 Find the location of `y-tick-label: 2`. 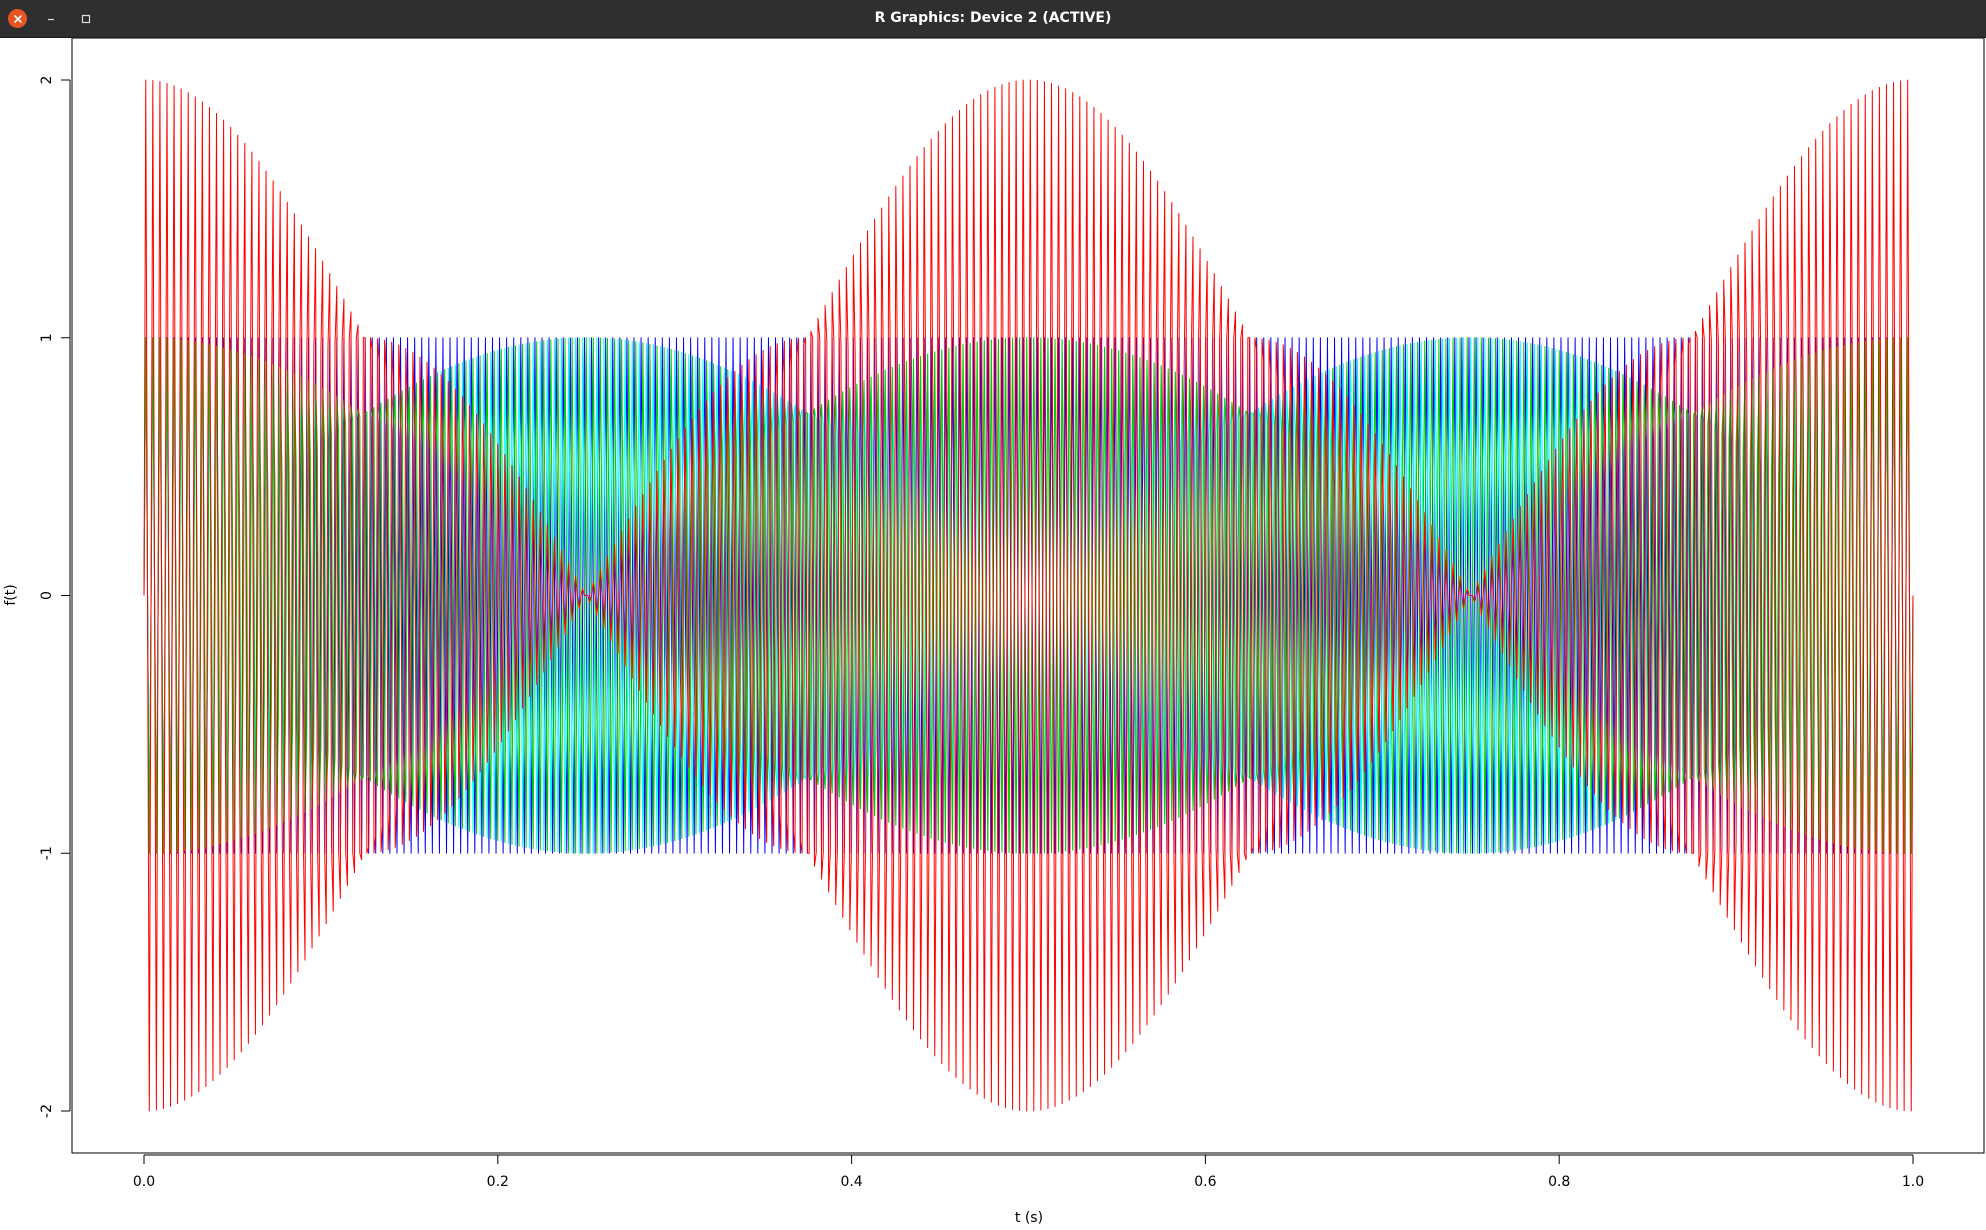

y-tick-label: 2 is located at coordinates (47, 80).